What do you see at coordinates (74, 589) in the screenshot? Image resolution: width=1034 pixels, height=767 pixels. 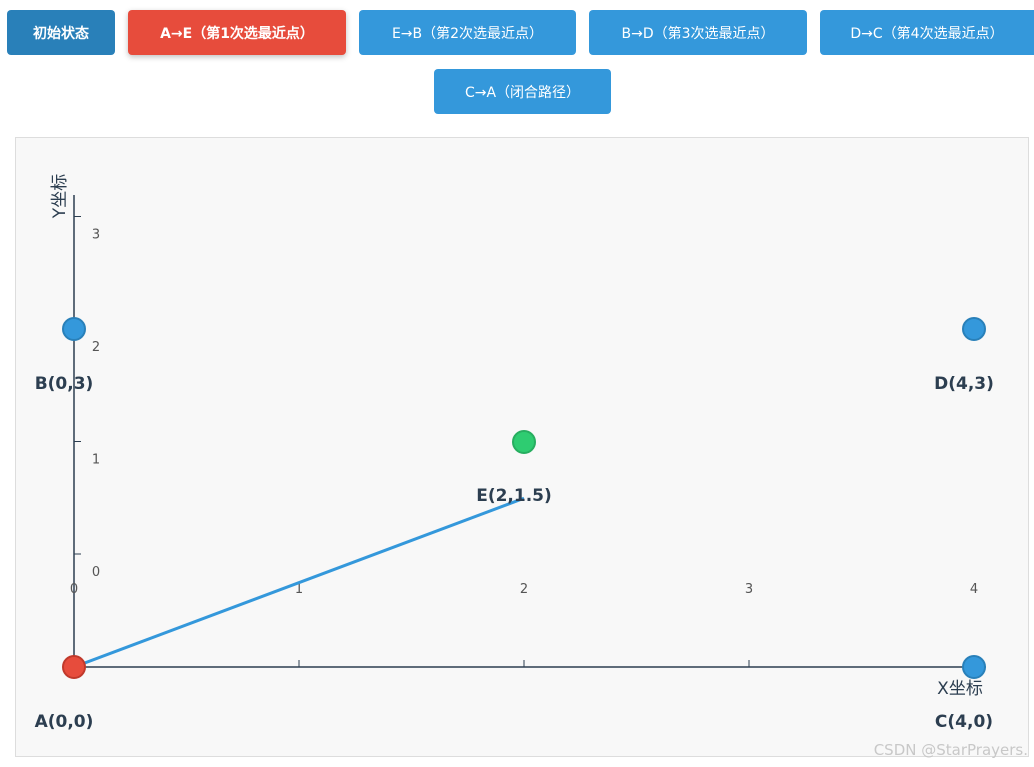 I see `x-tick-label: 0` at bounding box center [74, 589].